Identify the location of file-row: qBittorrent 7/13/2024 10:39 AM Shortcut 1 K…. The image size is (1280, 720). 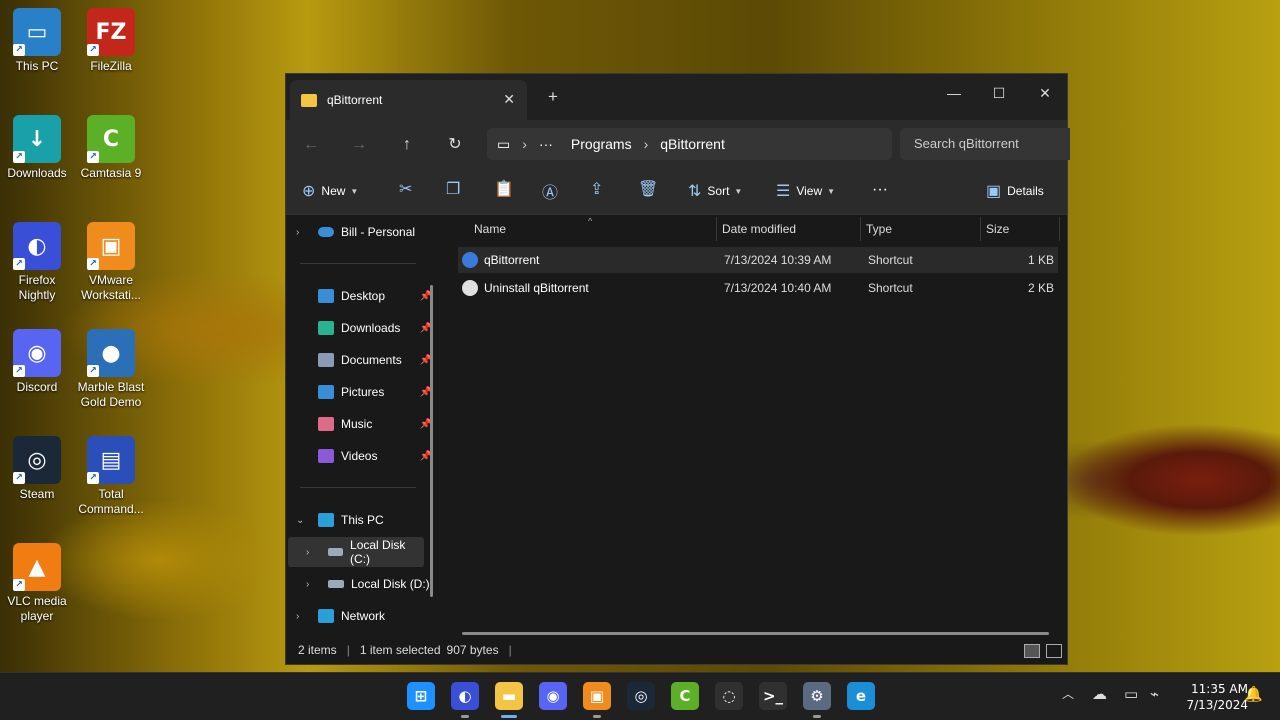
(758, 260).